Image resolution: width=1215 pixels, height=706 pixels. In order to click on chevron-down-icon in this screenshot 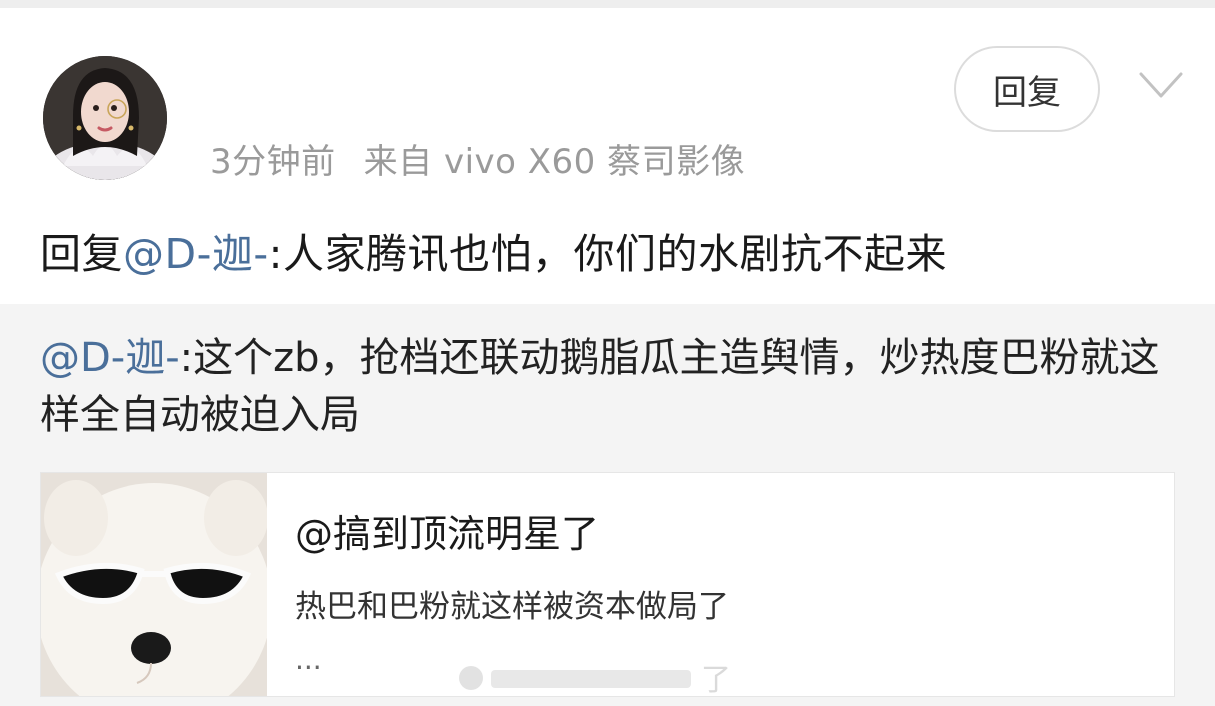, I will do `click(1161, 85)`.